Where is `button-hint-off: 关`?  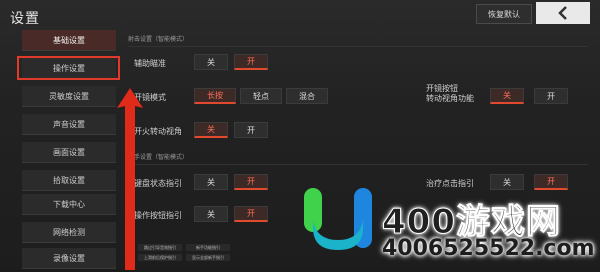
button-hint-off: 关 is located at coordinates (211, 214).